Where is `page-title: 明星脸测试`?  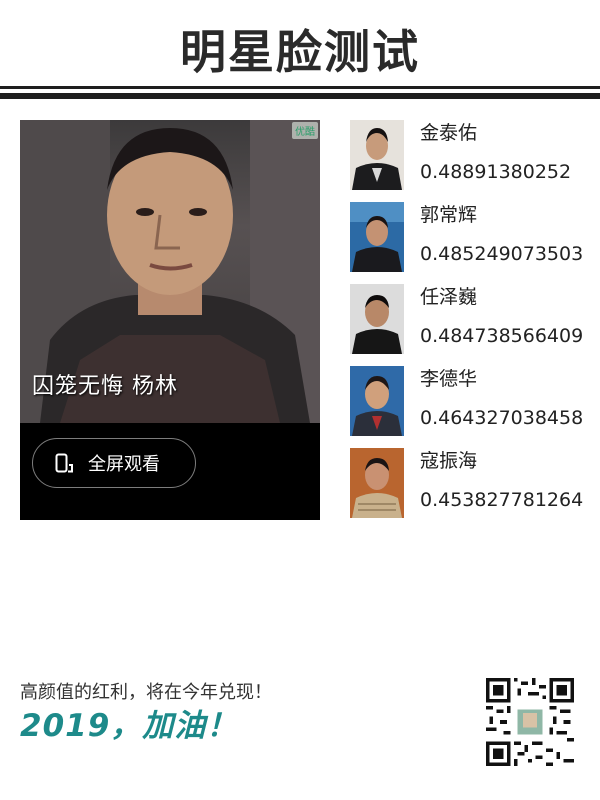
page-title: 明星脸测试 is located at coordinates (300, 52).